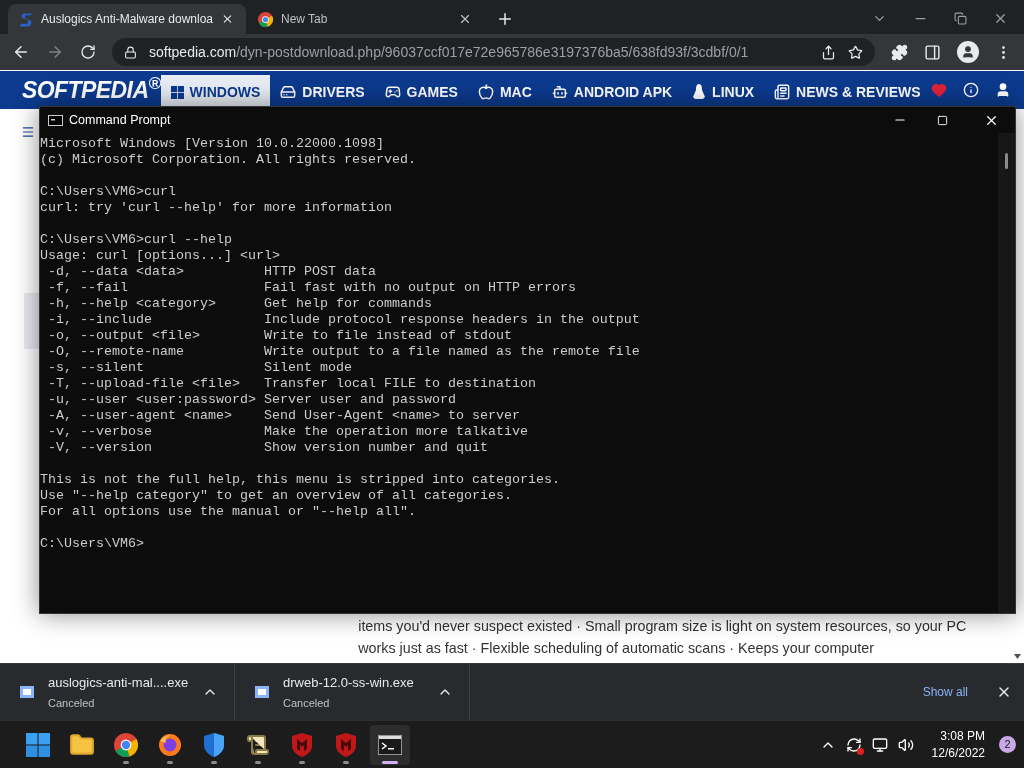 The width and height of the screenshot is (1024, 768). Describe the element at coordinates (92, 544) in the screenshot. I see `console-line: C:\Users\VM6>` at that location.